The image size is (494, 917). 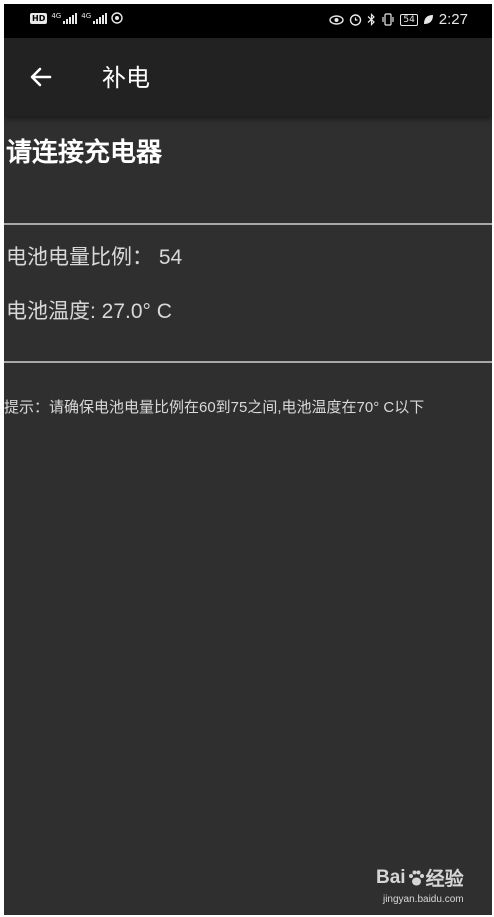 What do you see at coordinates (388, 19) in the screenshot?
I see `vibrate-icon` at bounding box center [388, 19].